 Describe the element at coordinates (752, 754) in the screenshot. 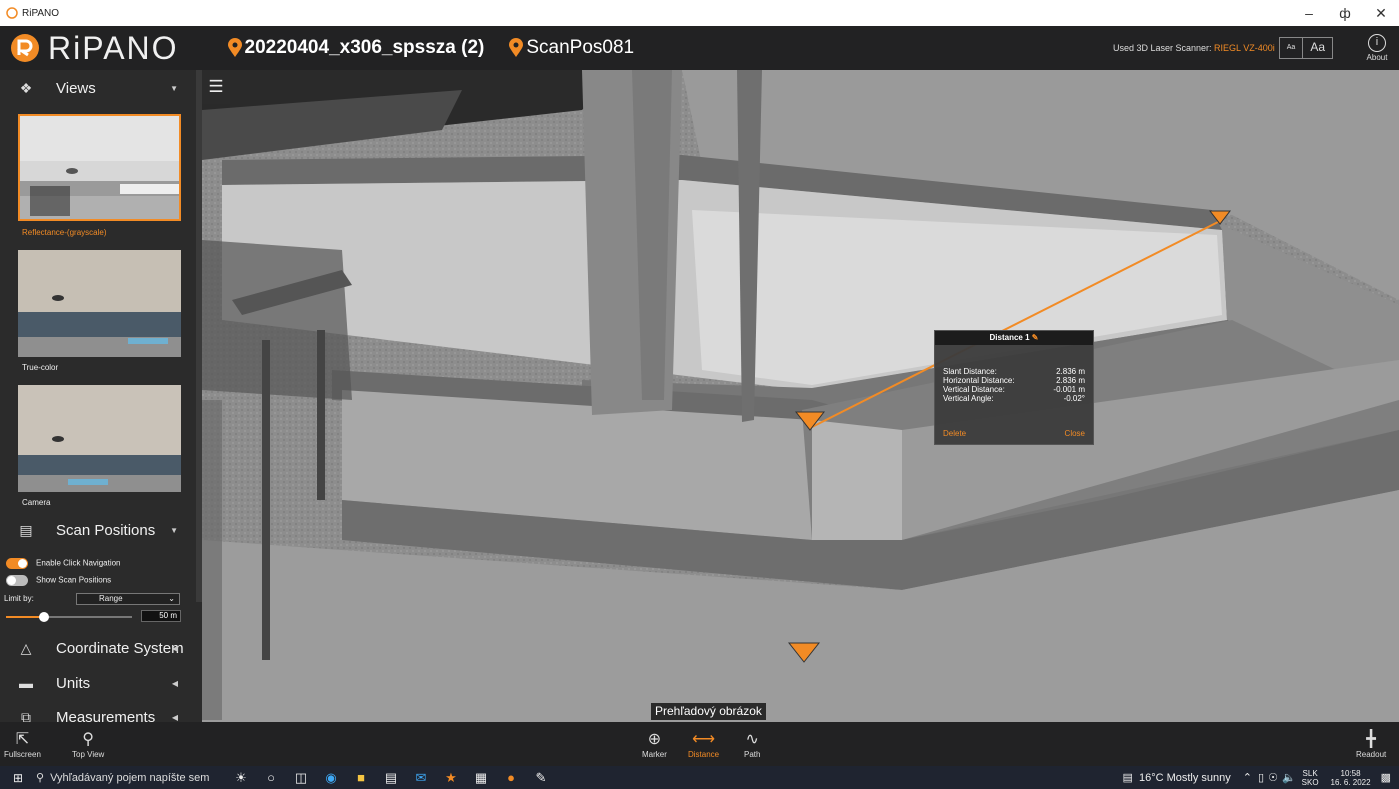

I see `path-label: Path` at that location.